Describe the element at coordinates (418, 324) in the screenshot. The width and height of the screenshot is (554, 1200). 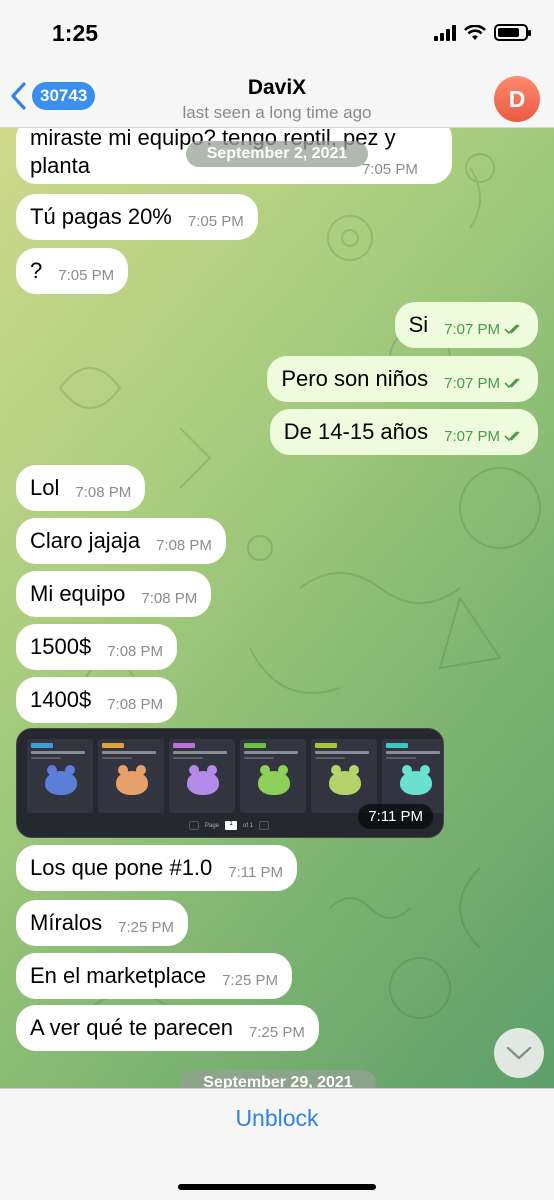
I see `message-text: Si` at that location.